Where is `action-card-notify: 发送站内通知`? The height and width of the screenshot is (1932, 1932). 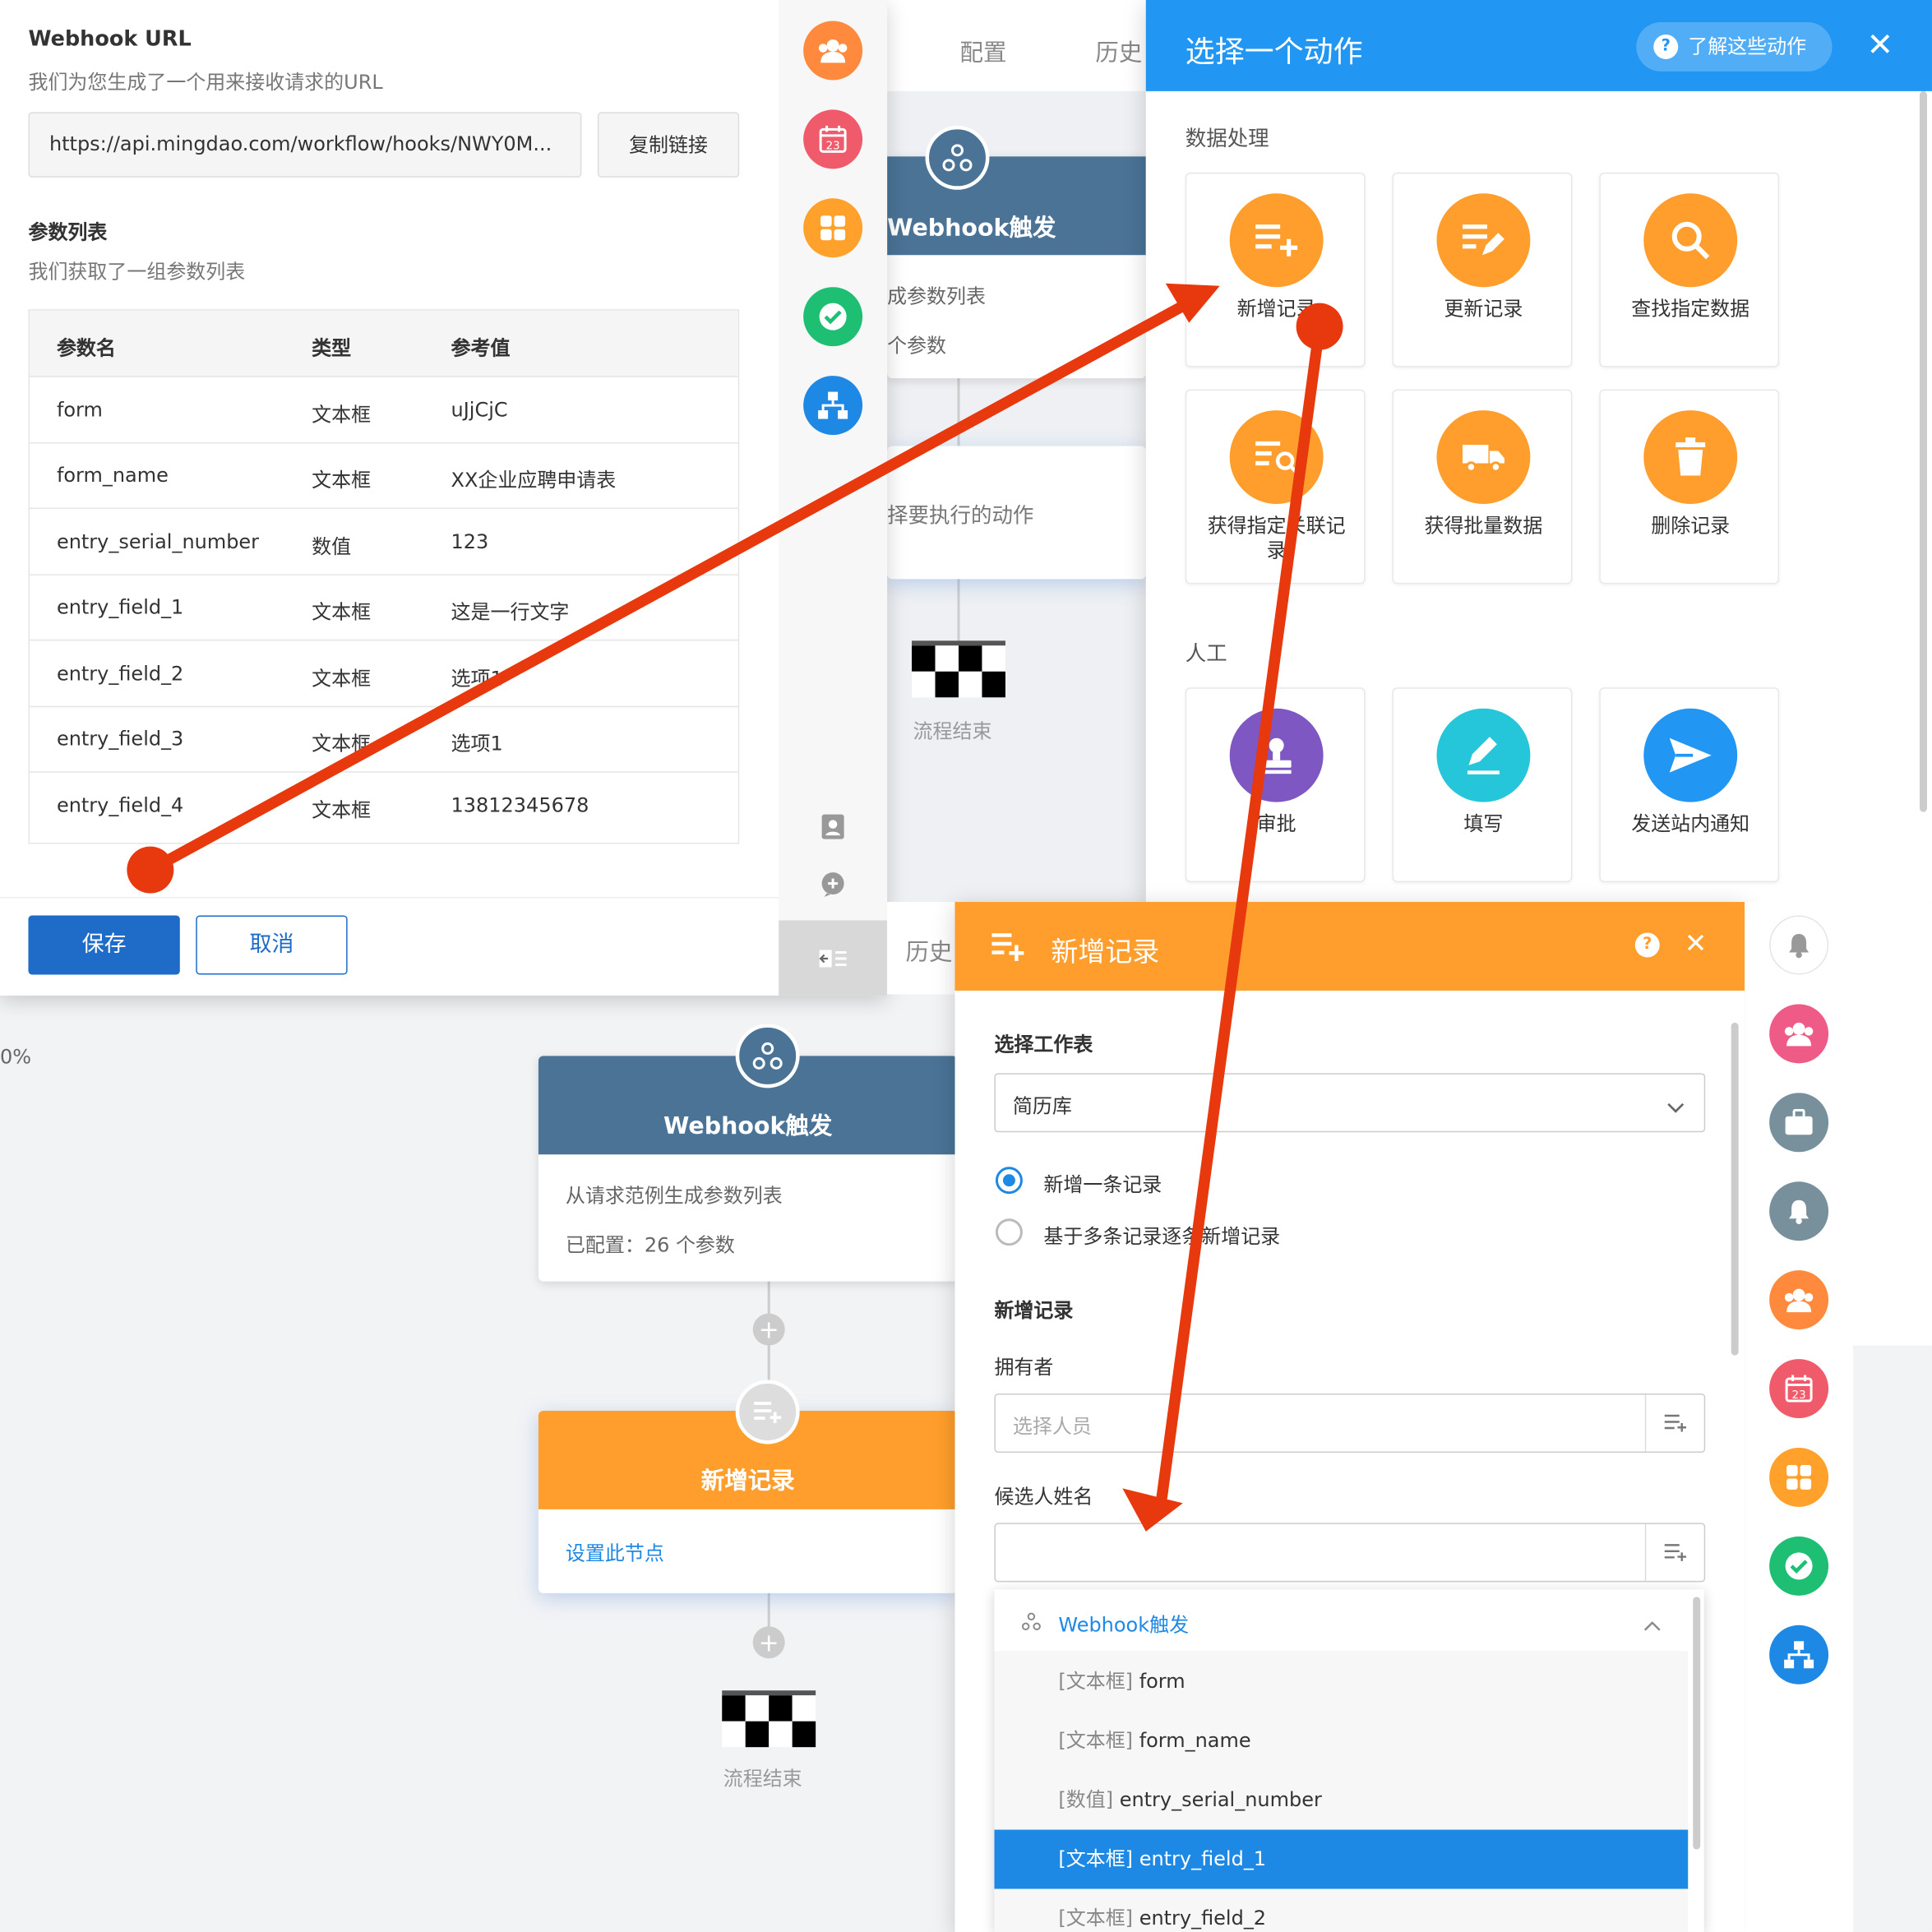 action-card-notify: 发送站内通知 is located at coordinates (1689, 785).